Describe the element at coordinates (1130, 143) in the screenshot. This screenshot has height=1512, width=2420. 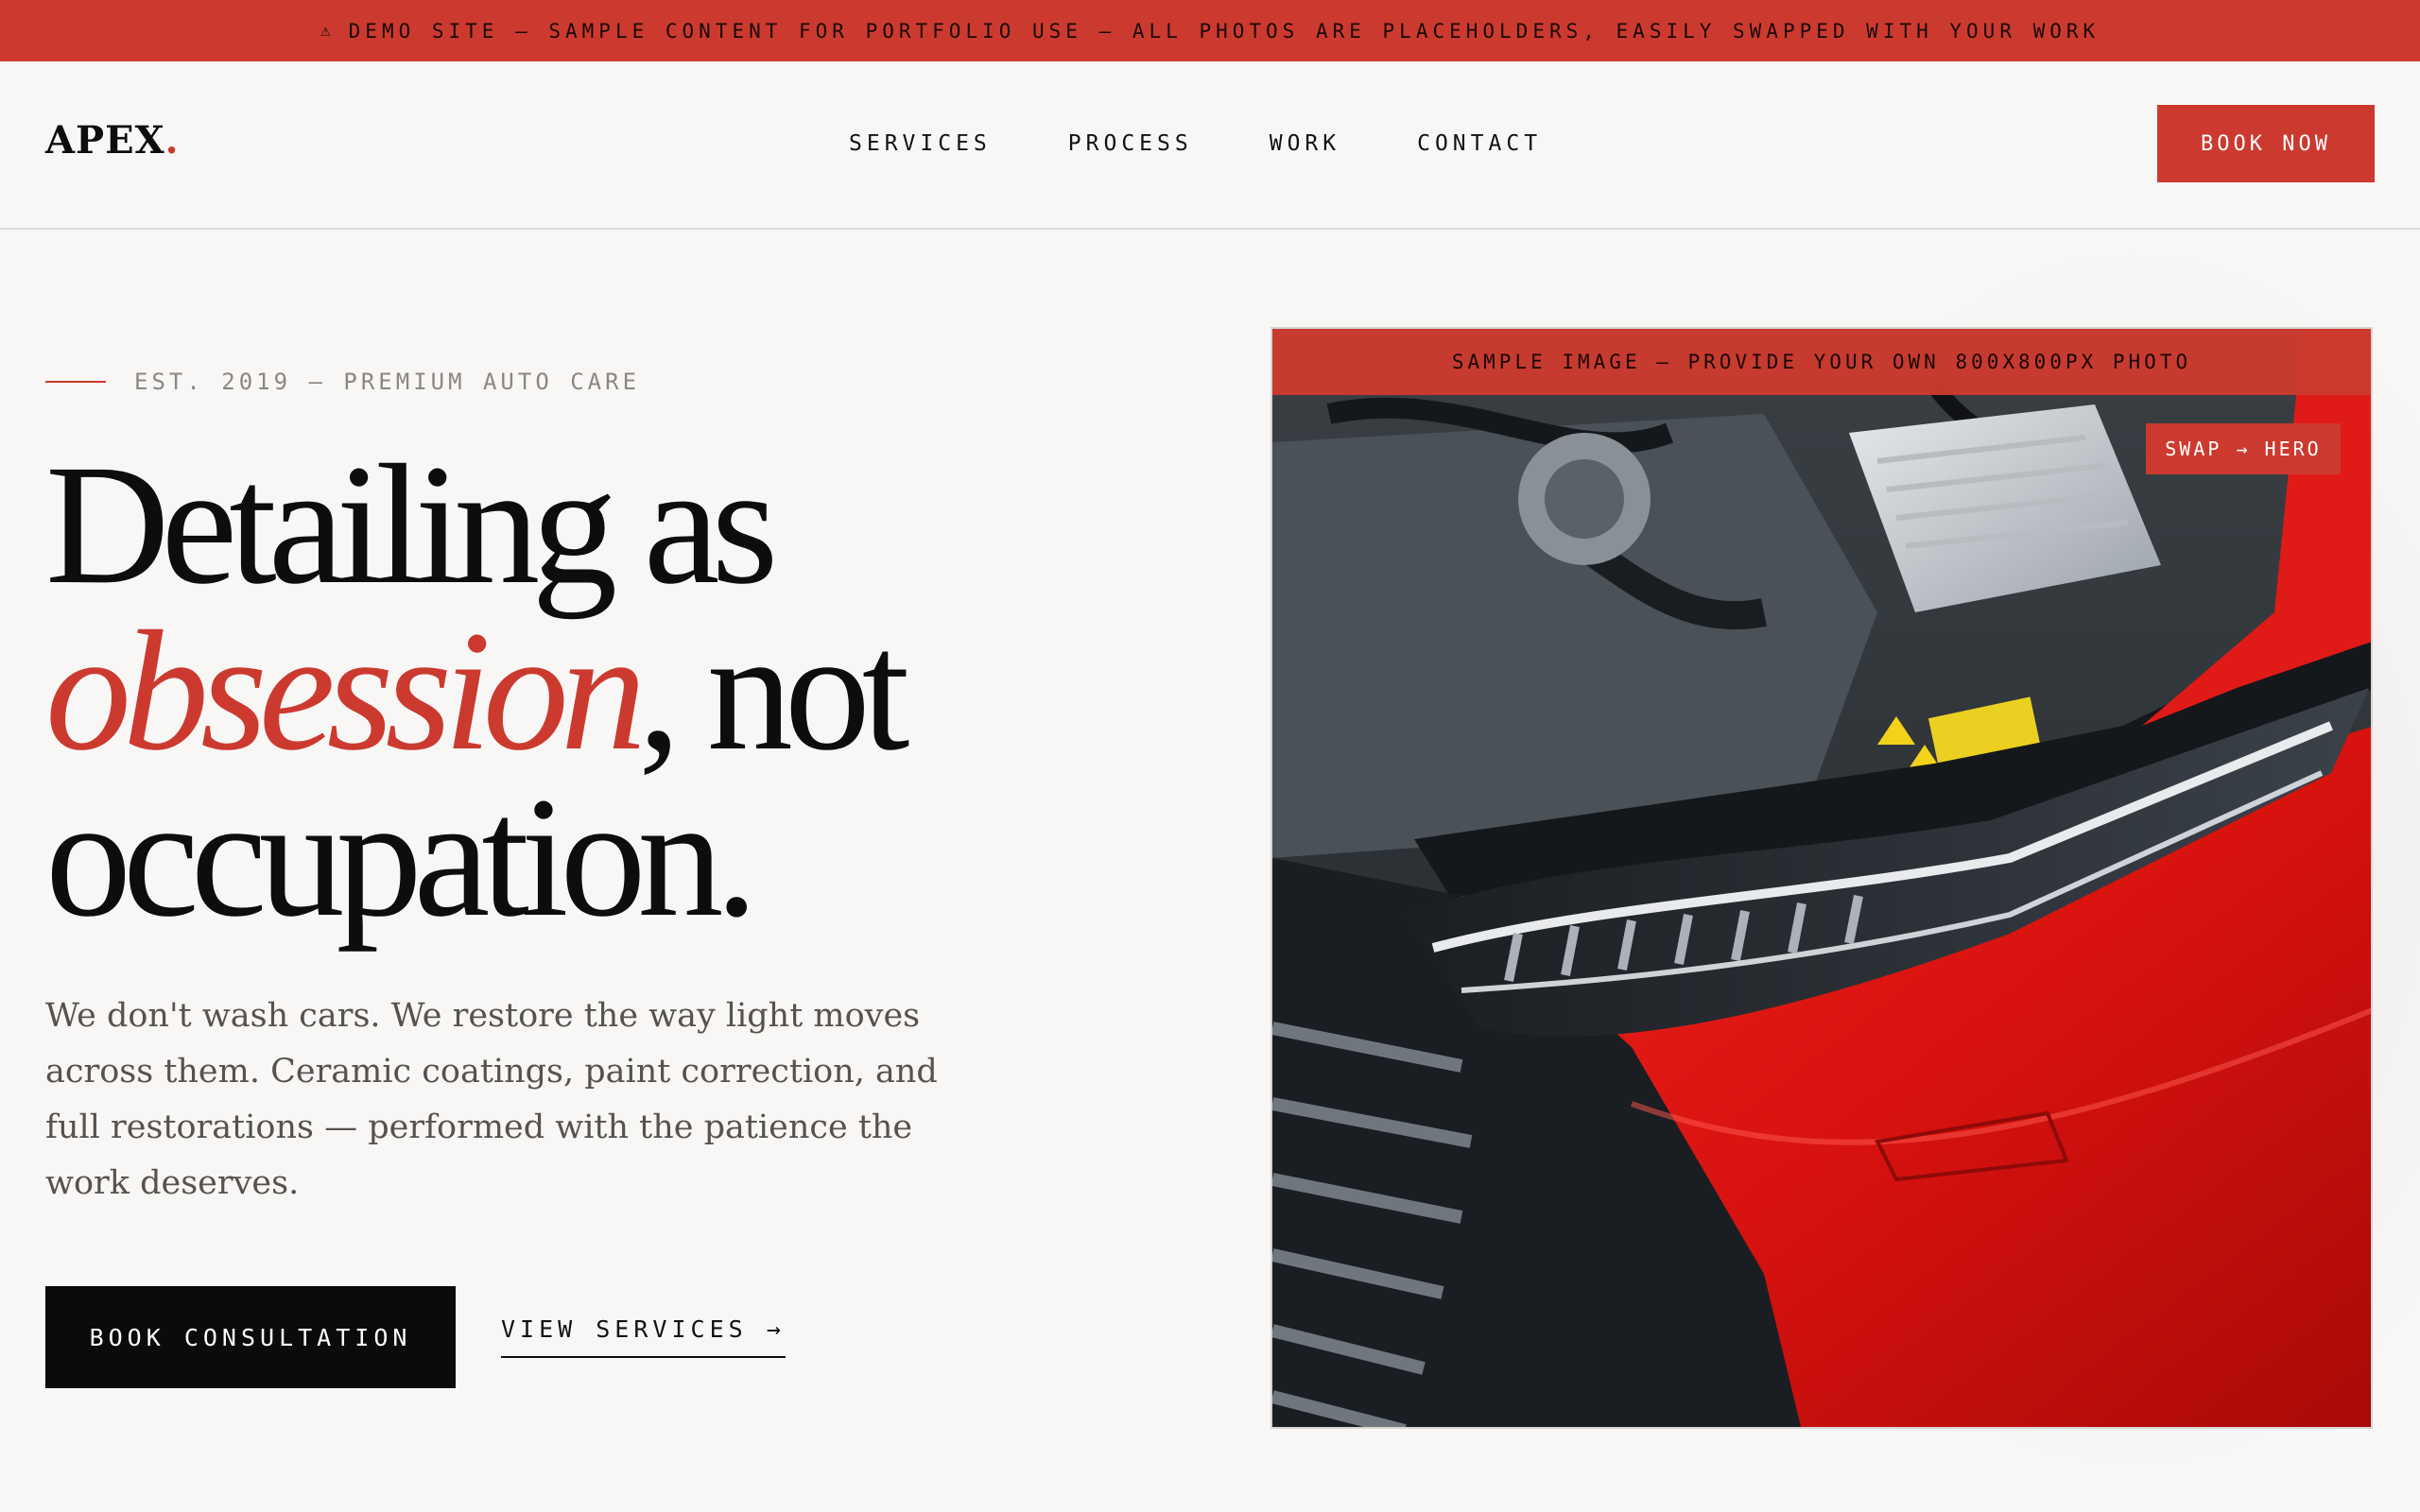
I see `nav-item-process: PROCESS` at that location.